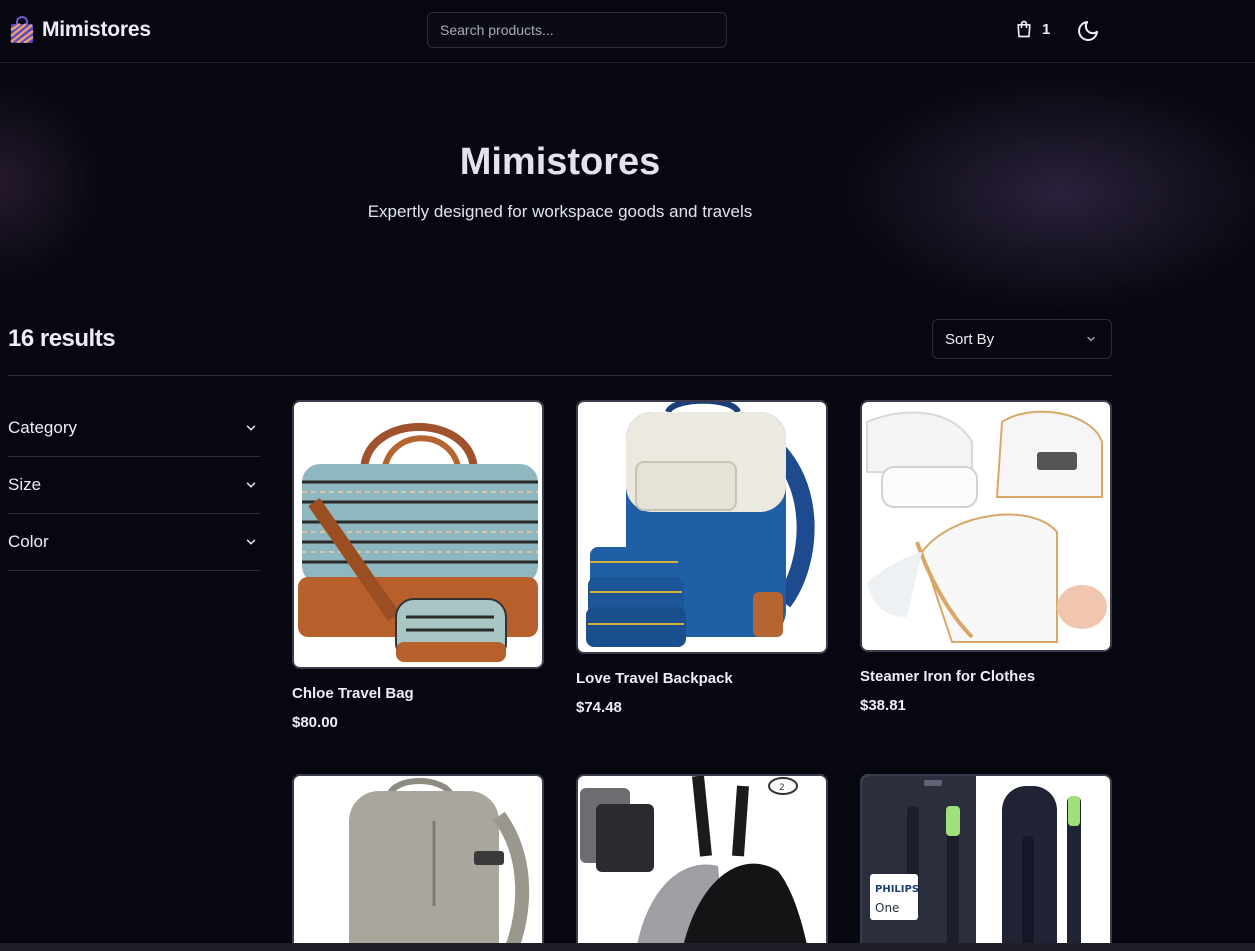 The width and height of the screenshot is (1255, 951). What do you see at coordinates (883, 705) in the screenshot?
I see `product-price: $38.81` at bounding box center [883, 705].